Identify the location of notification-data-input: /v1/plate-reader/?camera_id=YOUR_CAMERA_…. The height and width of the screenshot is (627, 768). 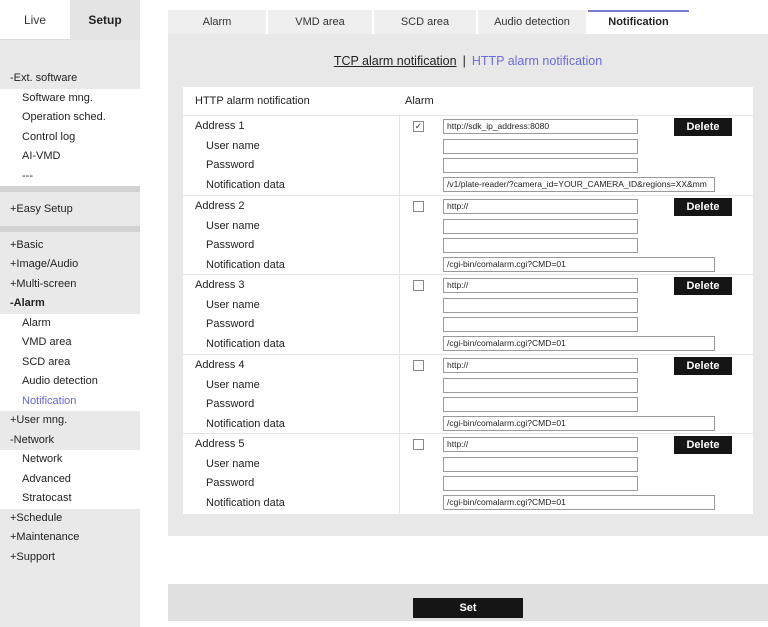
(579, 184).